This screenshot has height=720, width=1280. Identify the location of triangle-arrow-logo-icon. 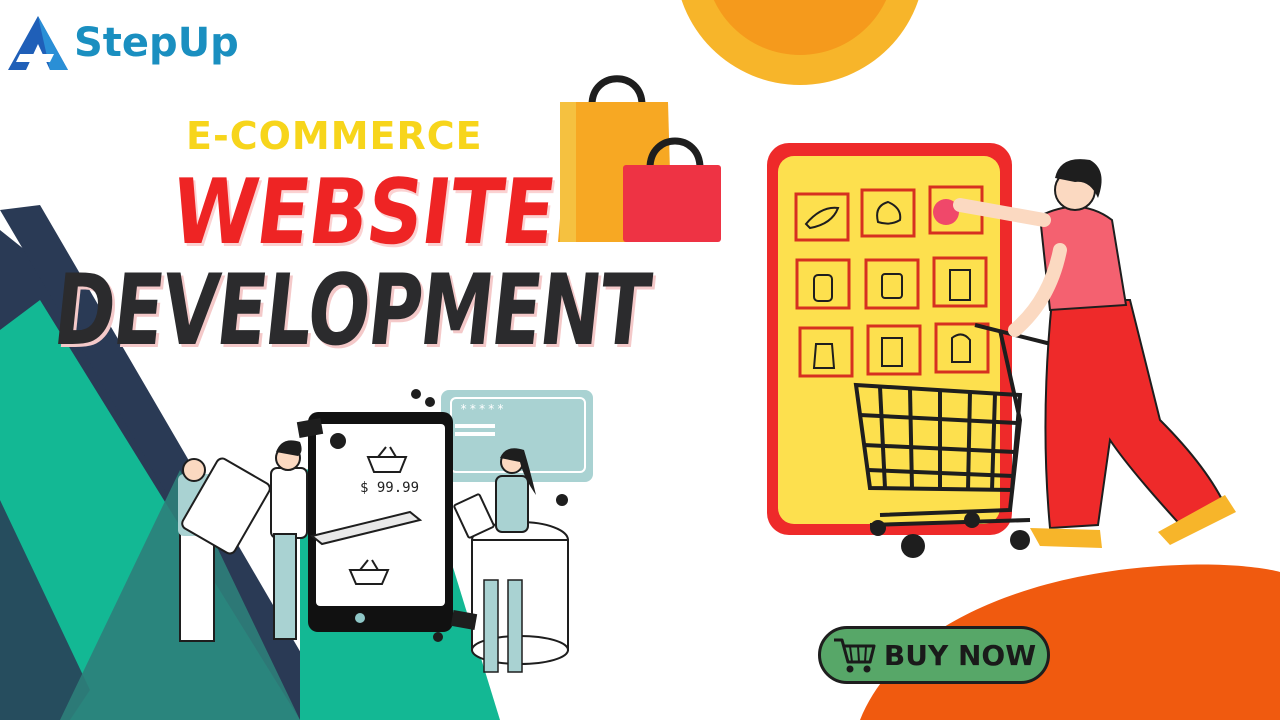
(38, 43).